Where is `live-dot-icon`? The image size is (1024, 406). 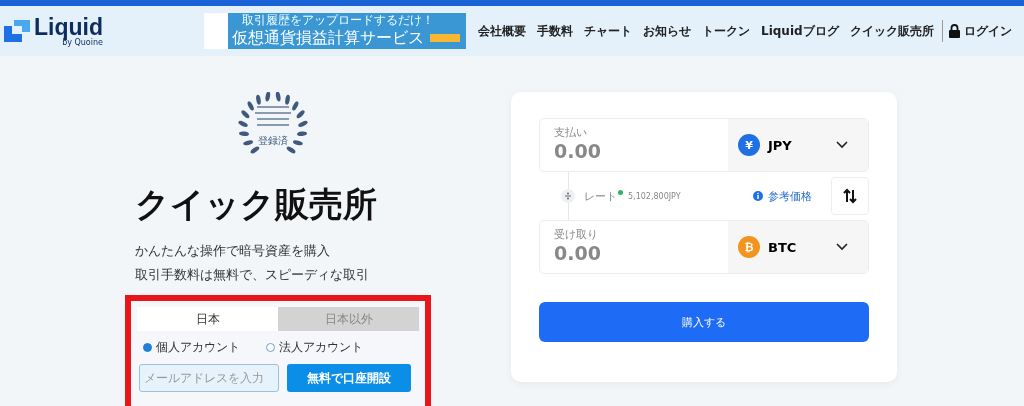
live-dot-icon is located at coordinates (620, 192).